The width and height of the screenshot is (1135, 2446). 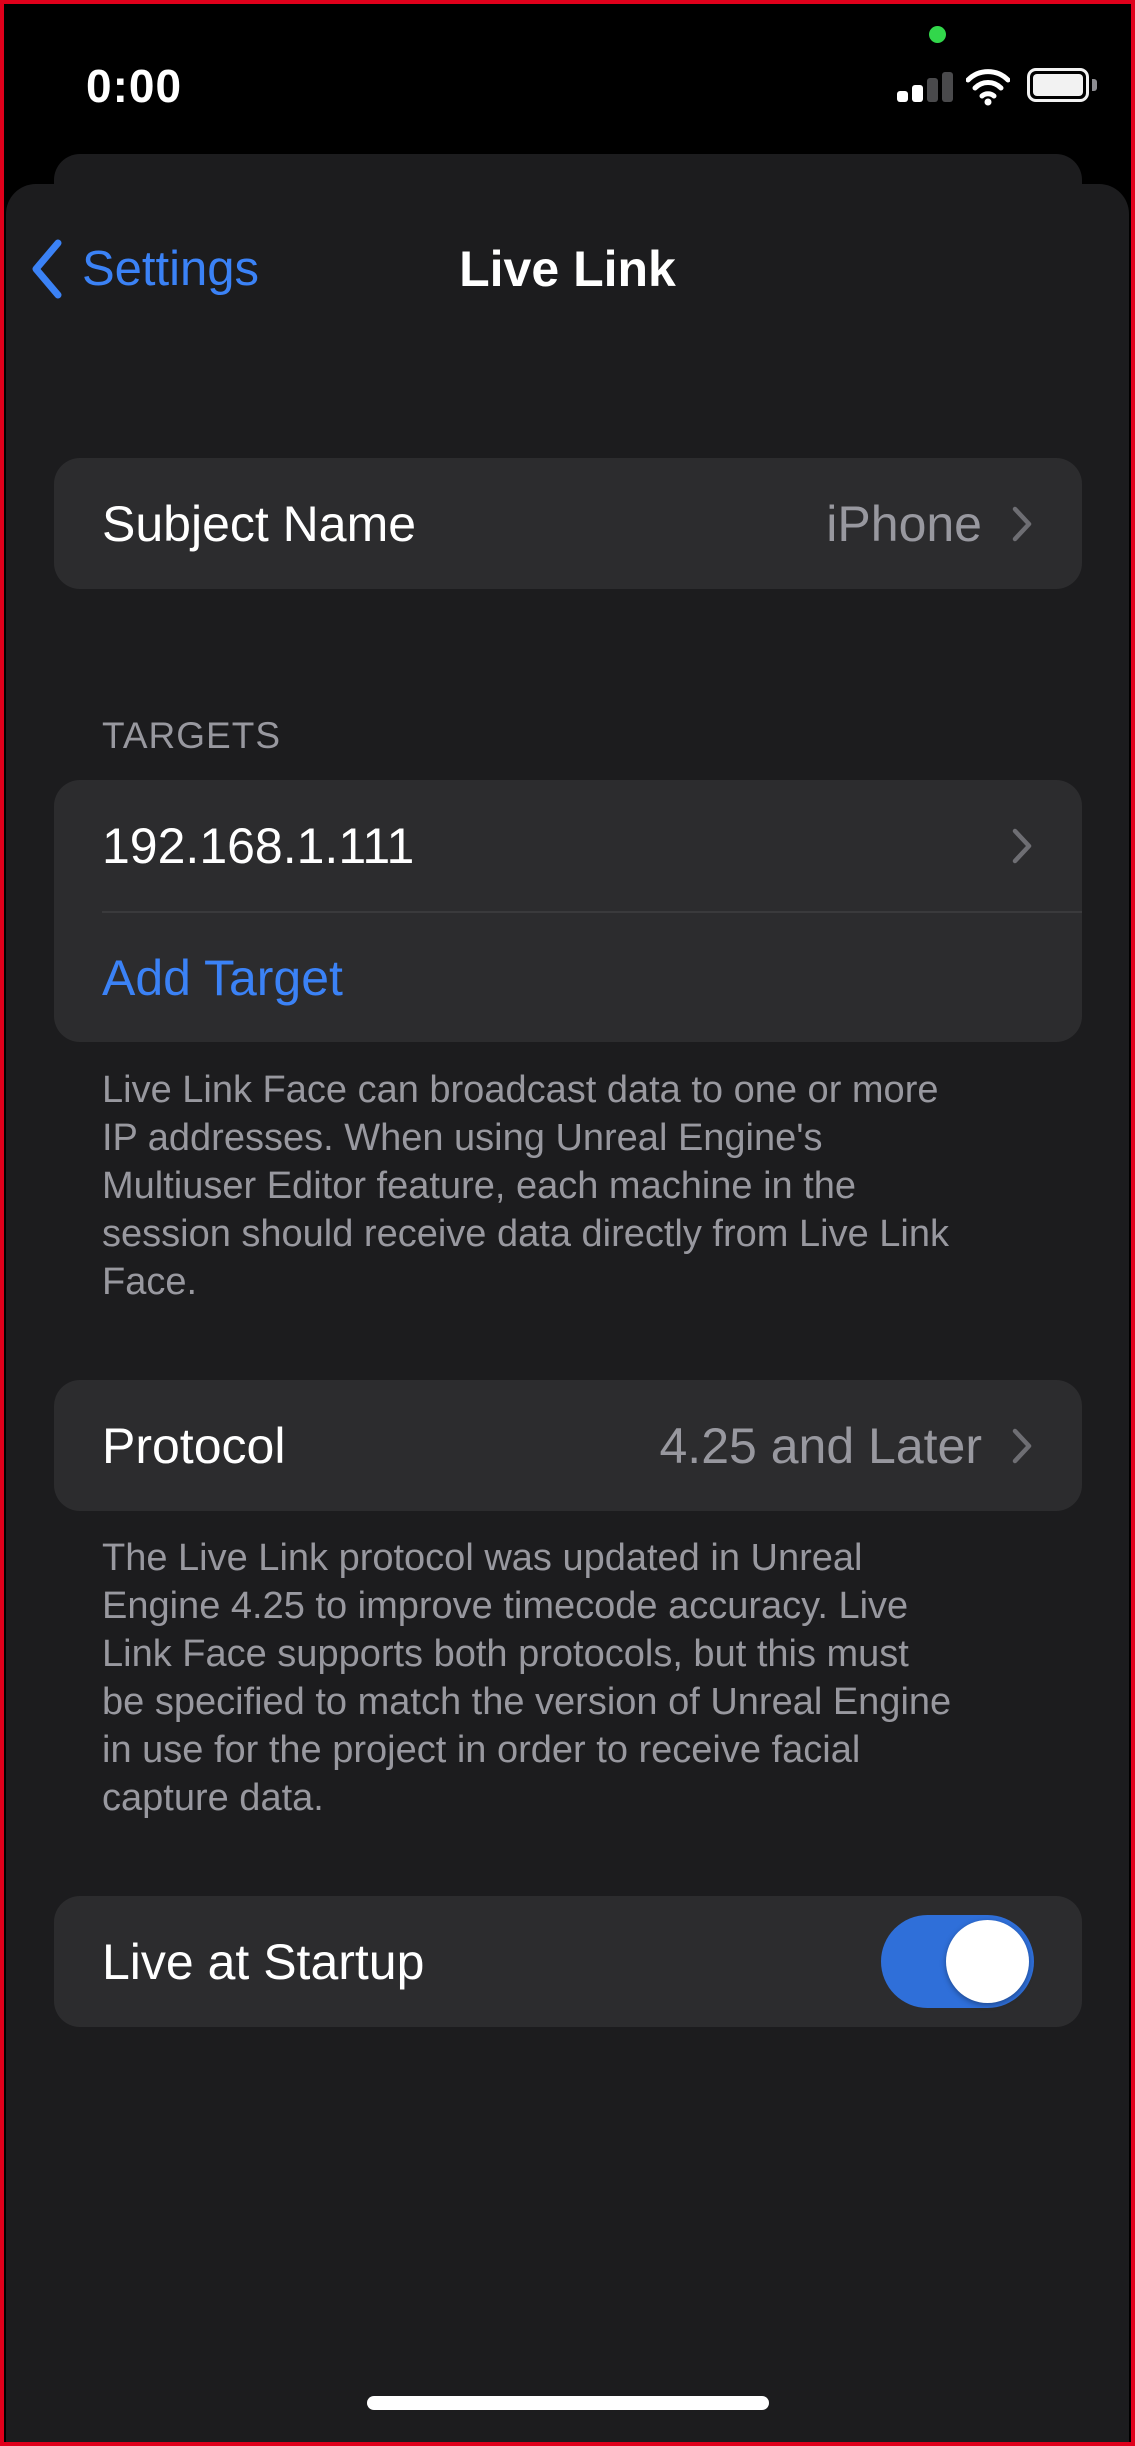 I want to click on toggle-knob, so click(x=987, y=1961).